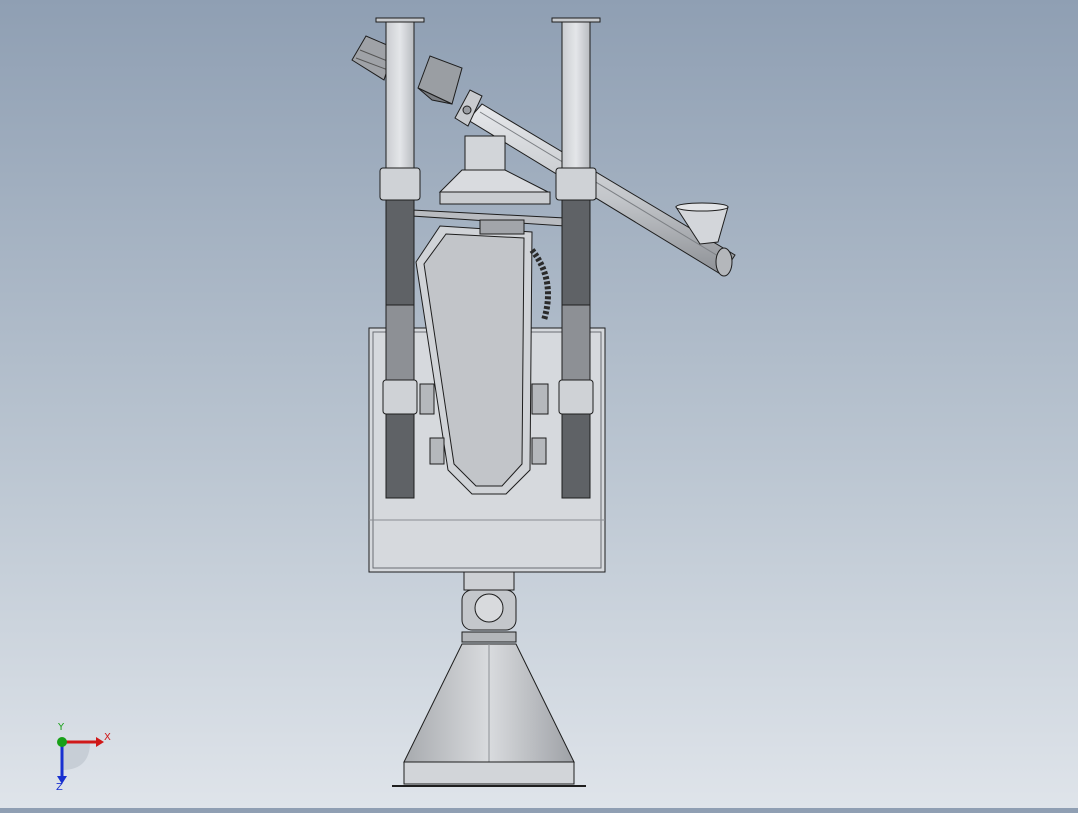  What do you see at coordinates (100, 742) in the screenshot?
I see `x-axis-head` at bounding box center [100, 742].